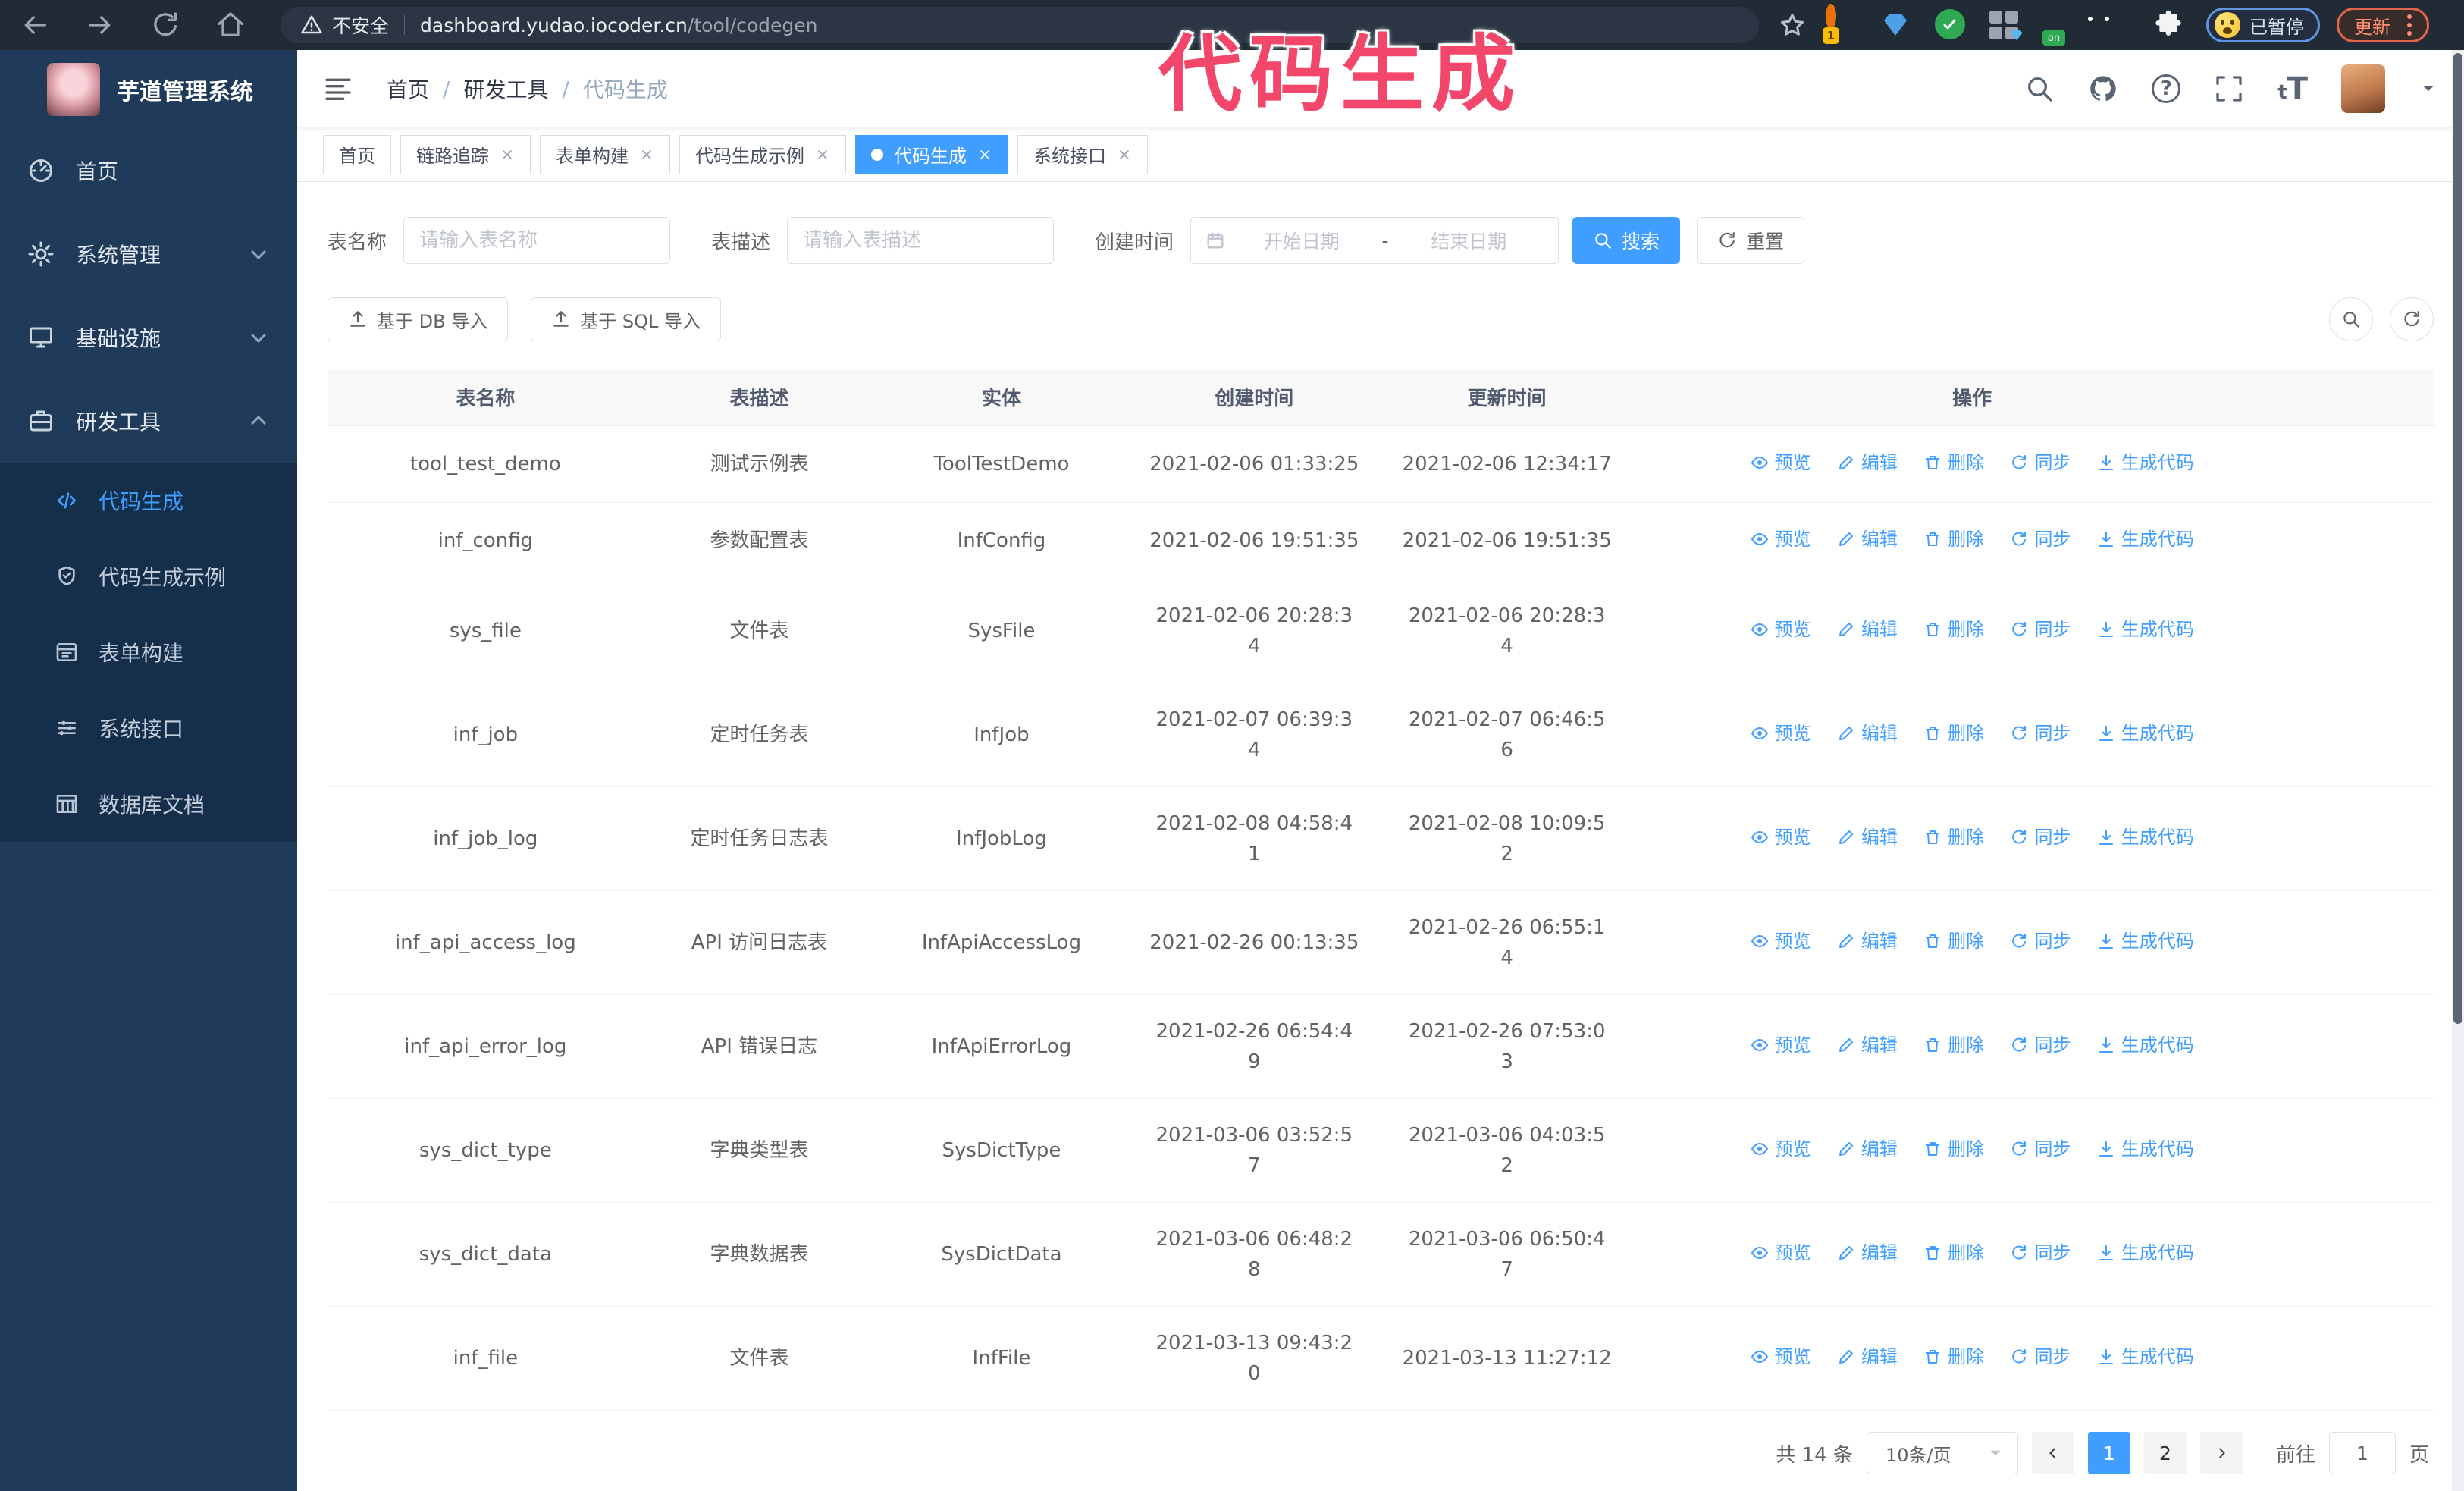 This screenshot has width=2464, height=1491. What do you see at coordinates (2109, 25) in the screenshot?
I see `extension-droid-icon` at bounding box center [2109, 25].